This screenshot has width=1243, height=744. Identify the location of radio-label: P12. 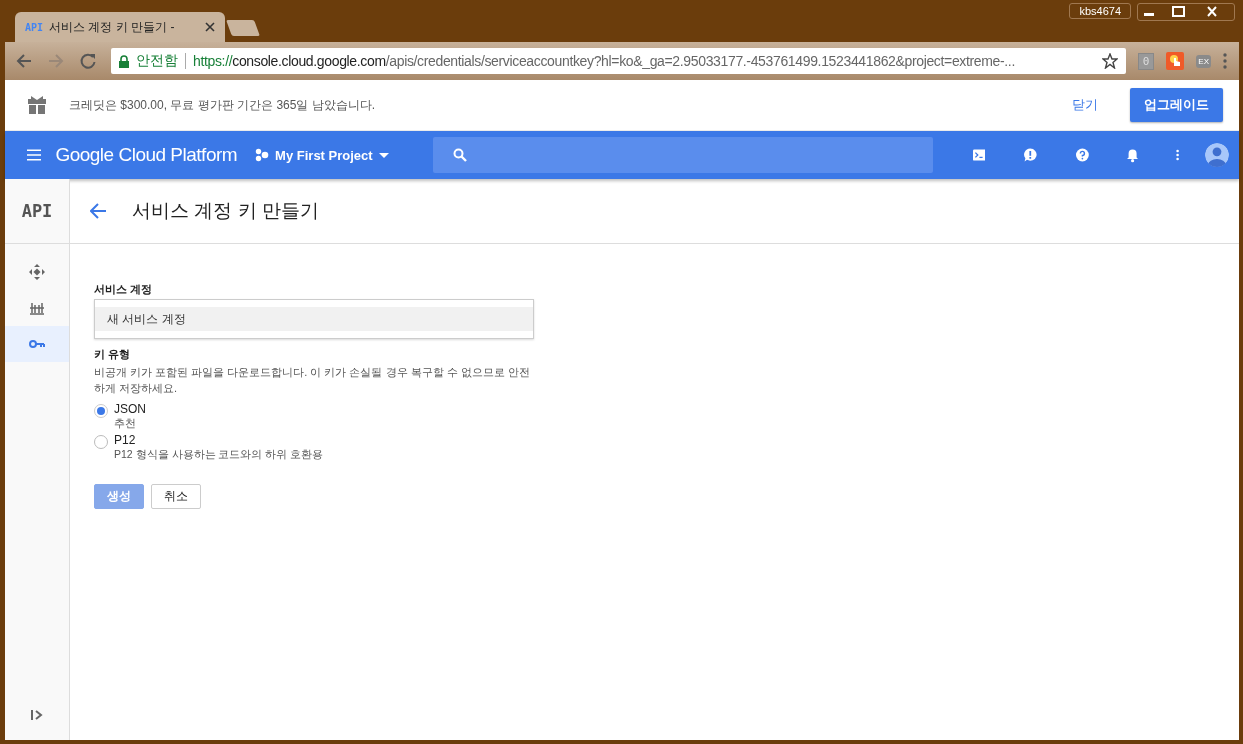
(125, 440).